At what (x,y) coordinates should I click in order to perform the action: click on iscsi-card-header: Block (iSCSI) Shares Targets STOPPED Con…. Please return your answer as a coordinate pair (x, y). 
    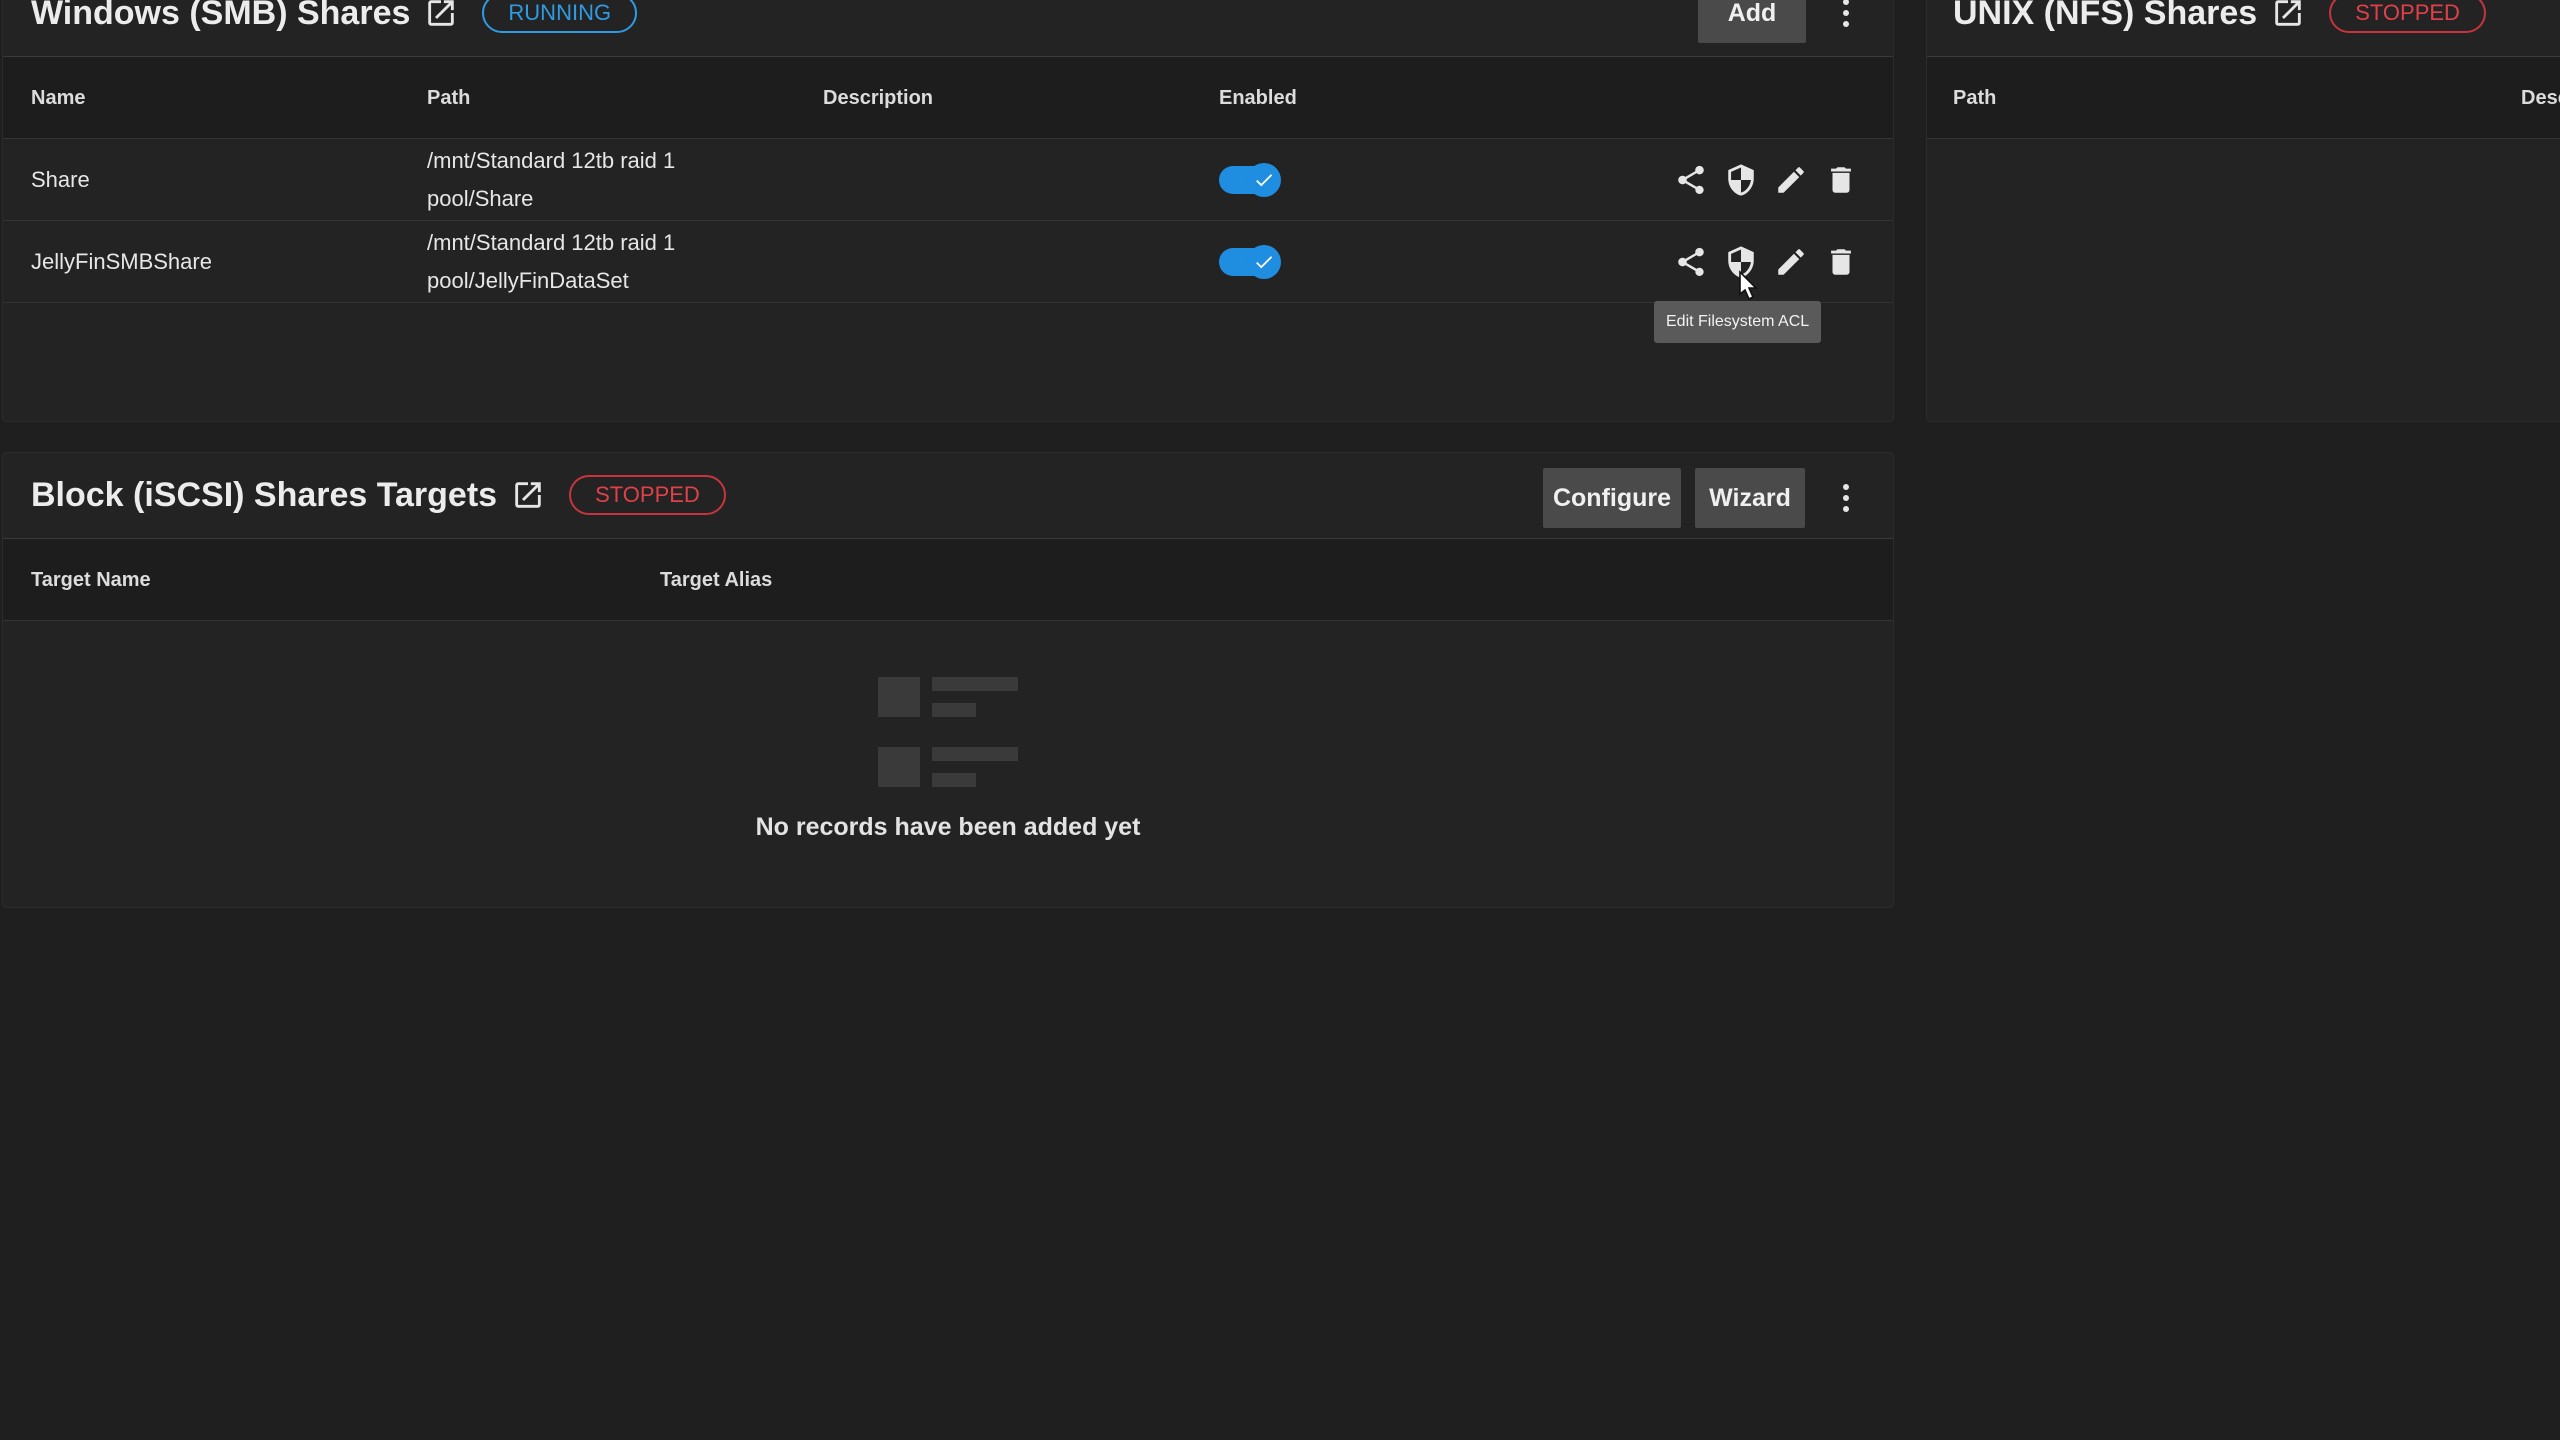
    Looking at the image, I should click on (948, 496).